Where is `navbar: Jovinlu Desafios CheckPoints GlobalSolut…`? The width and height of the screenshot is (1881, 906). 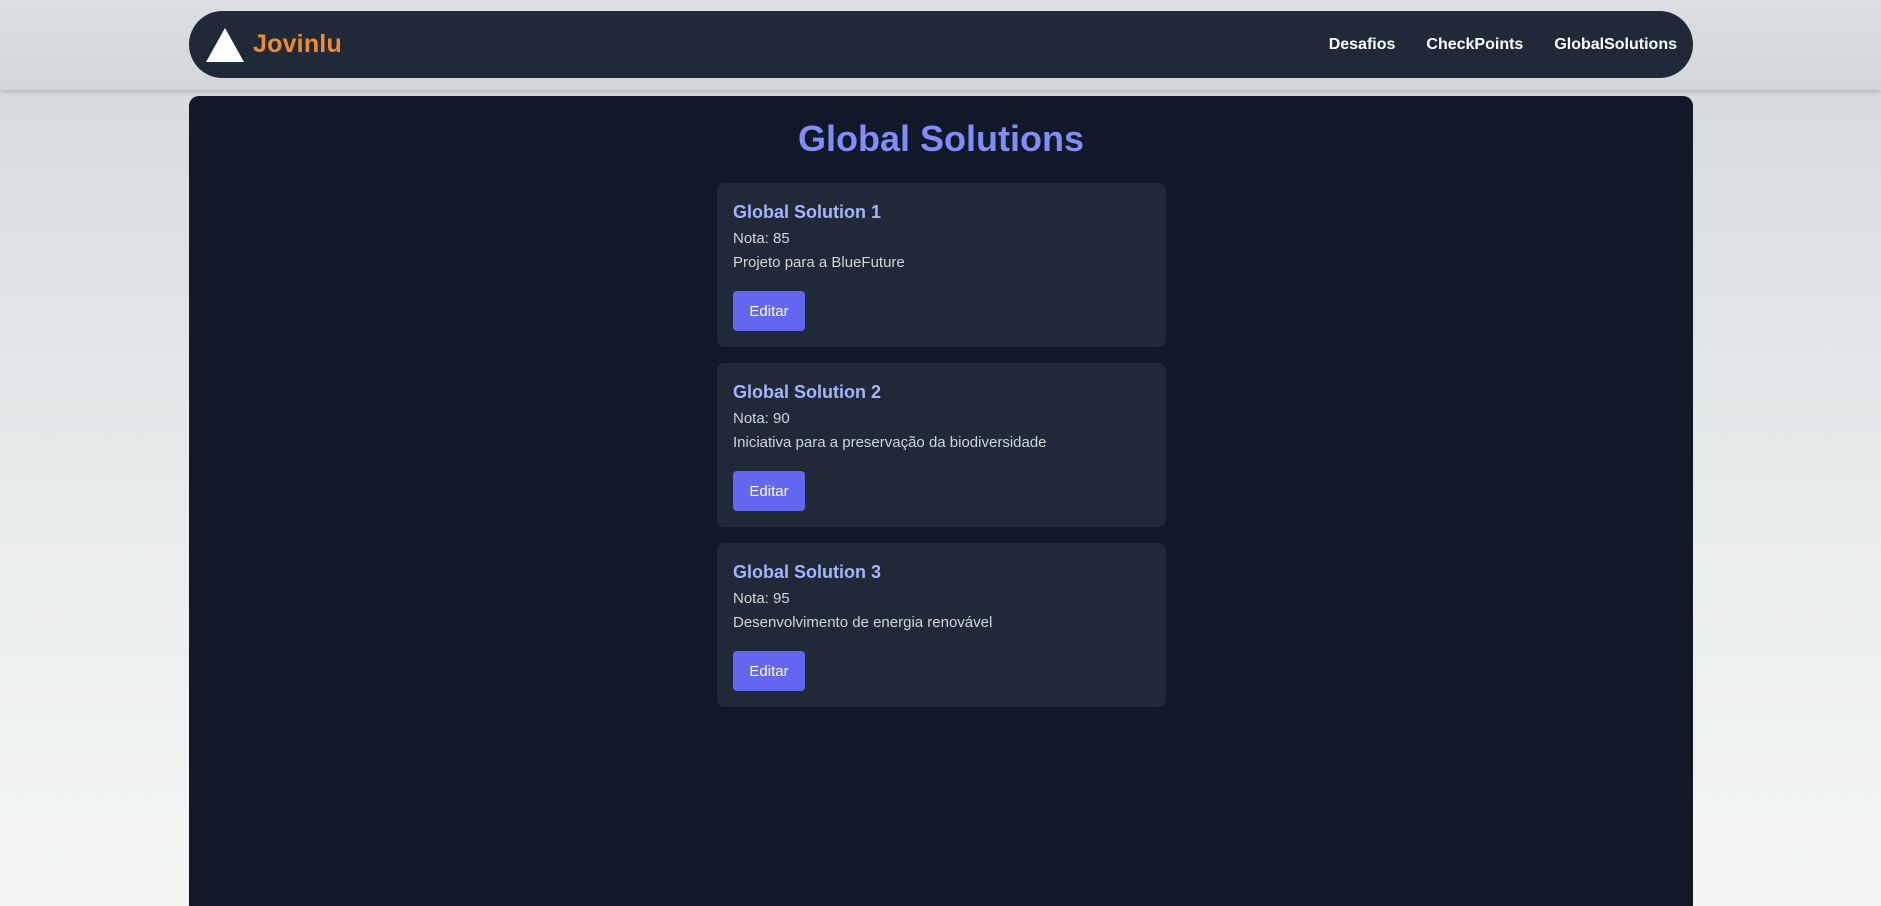 navbar: Jovinlu Desafios CheckPoints GlobalSolut… is located at coordinates (941, 44).